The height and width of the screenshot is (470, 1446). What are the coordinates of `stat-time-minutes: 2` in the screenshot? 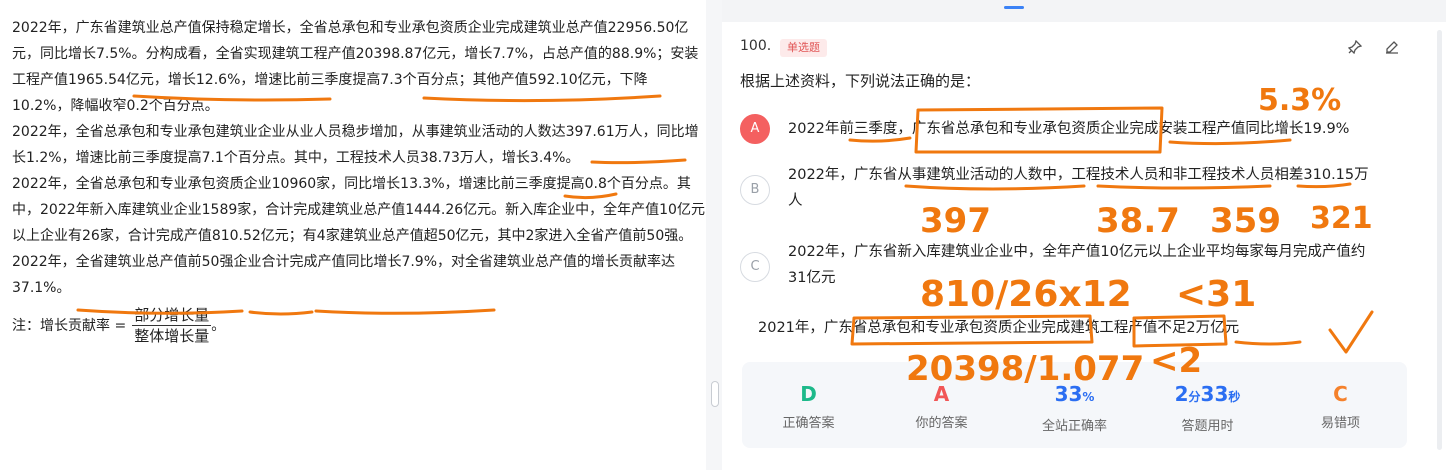 It's located at (1181, 394).